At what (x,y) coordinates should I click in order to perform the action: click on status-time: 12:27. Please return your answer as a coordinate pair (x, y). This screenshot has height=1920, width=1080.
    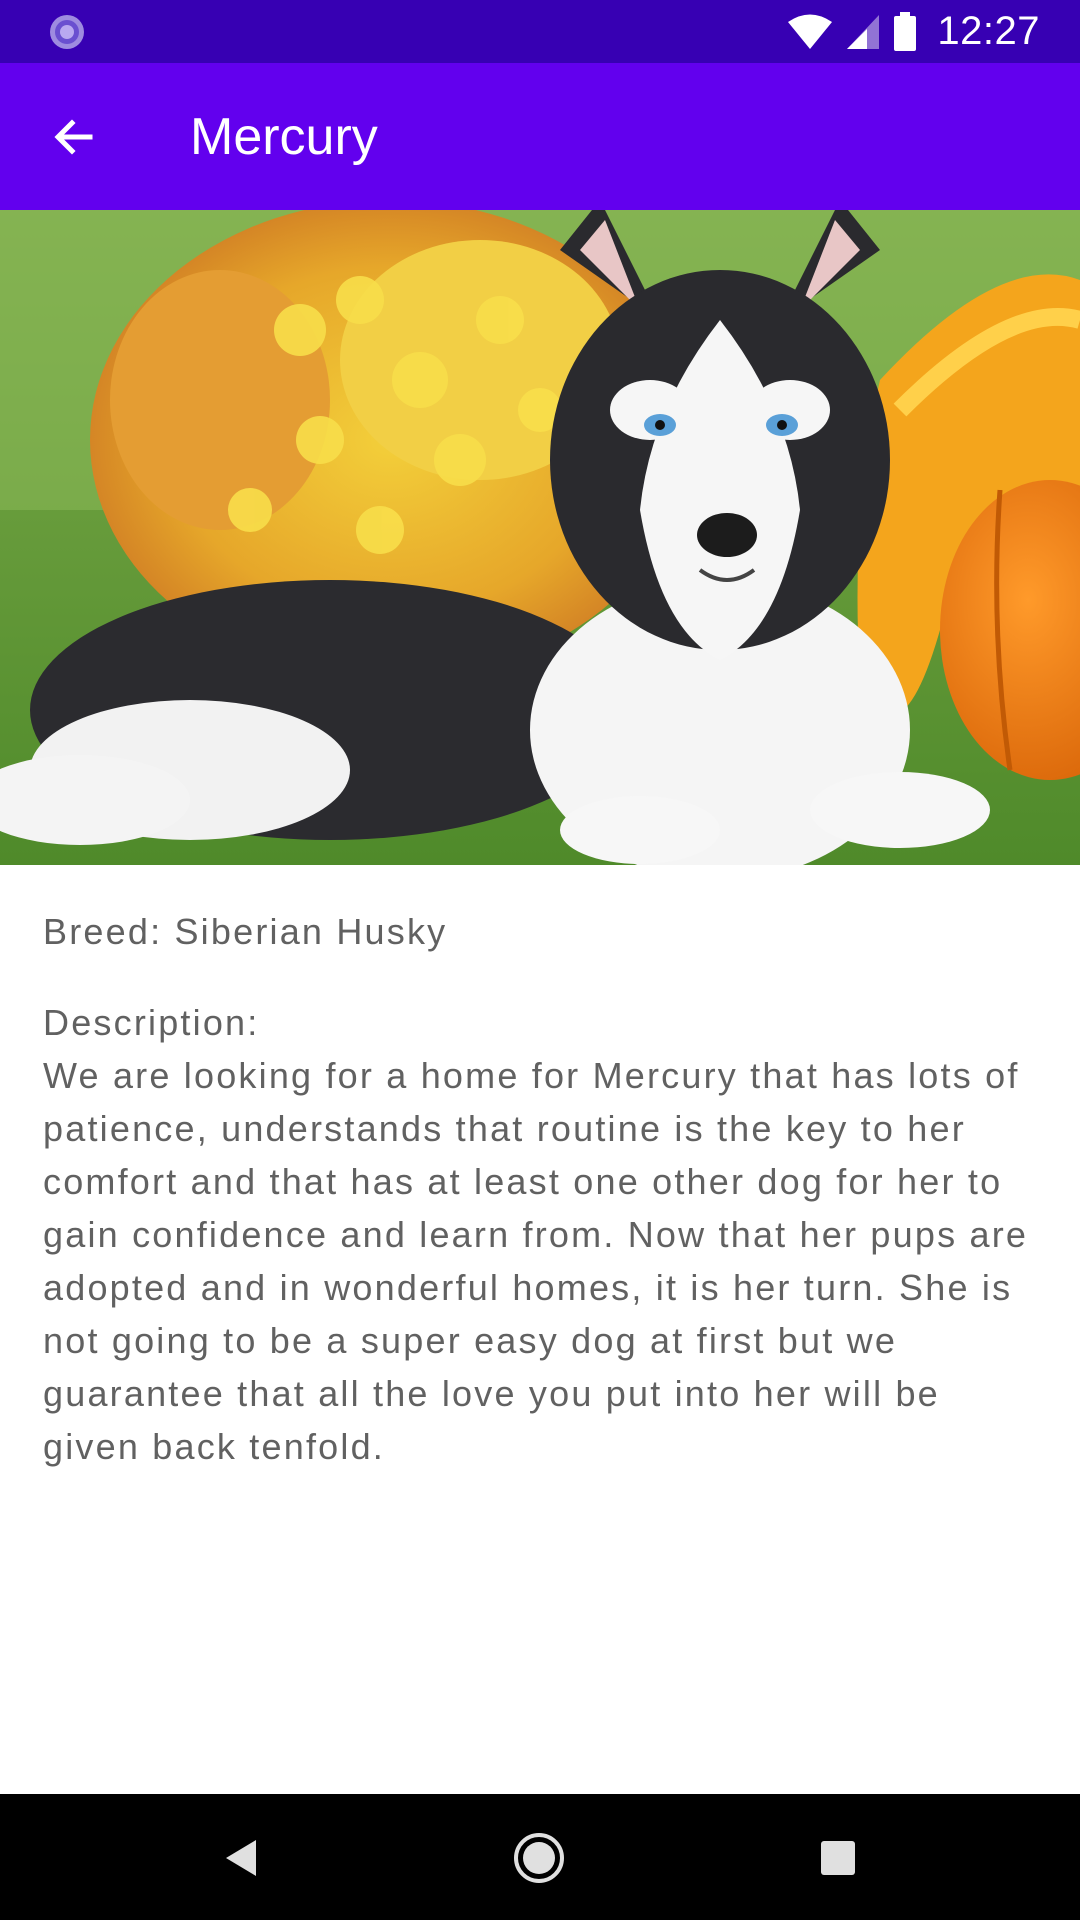
    Looking at the image, I should click on (988, 31).